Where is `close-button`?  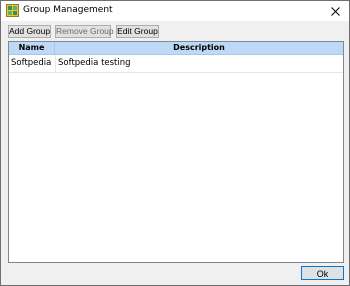
close-button is located at coordinates (335, 11).